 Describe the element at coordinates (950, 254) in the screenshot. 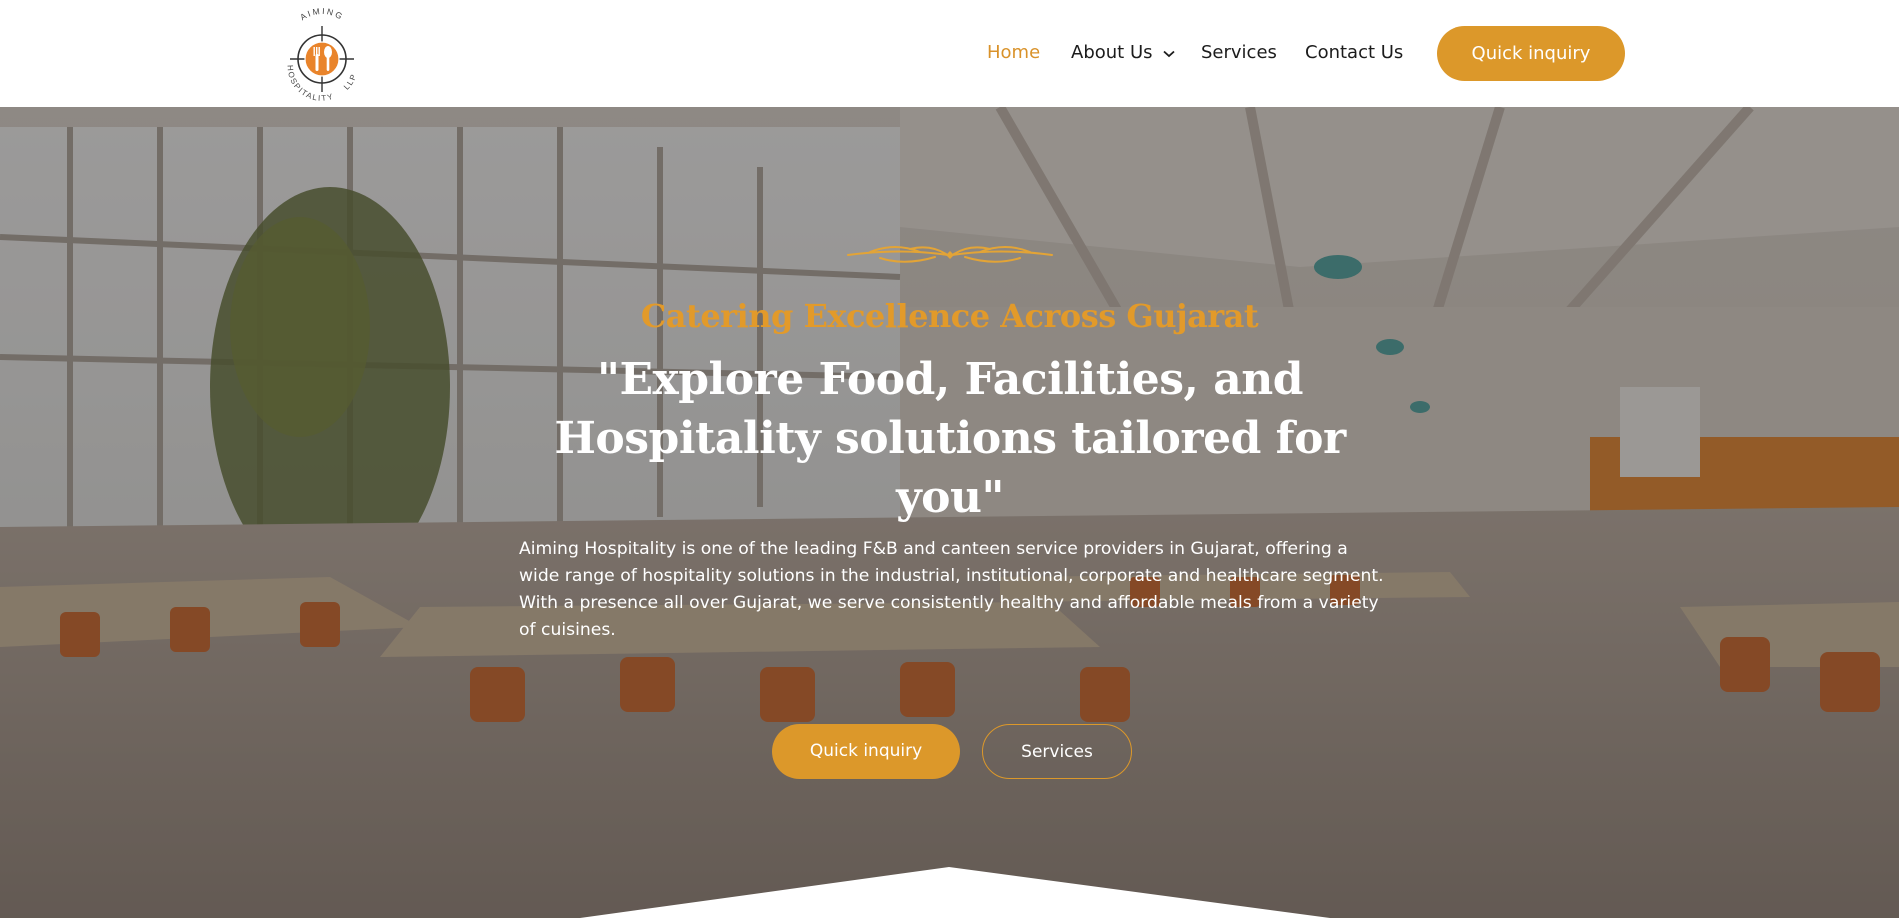

I see `wheat-ornament-icon` at that location.